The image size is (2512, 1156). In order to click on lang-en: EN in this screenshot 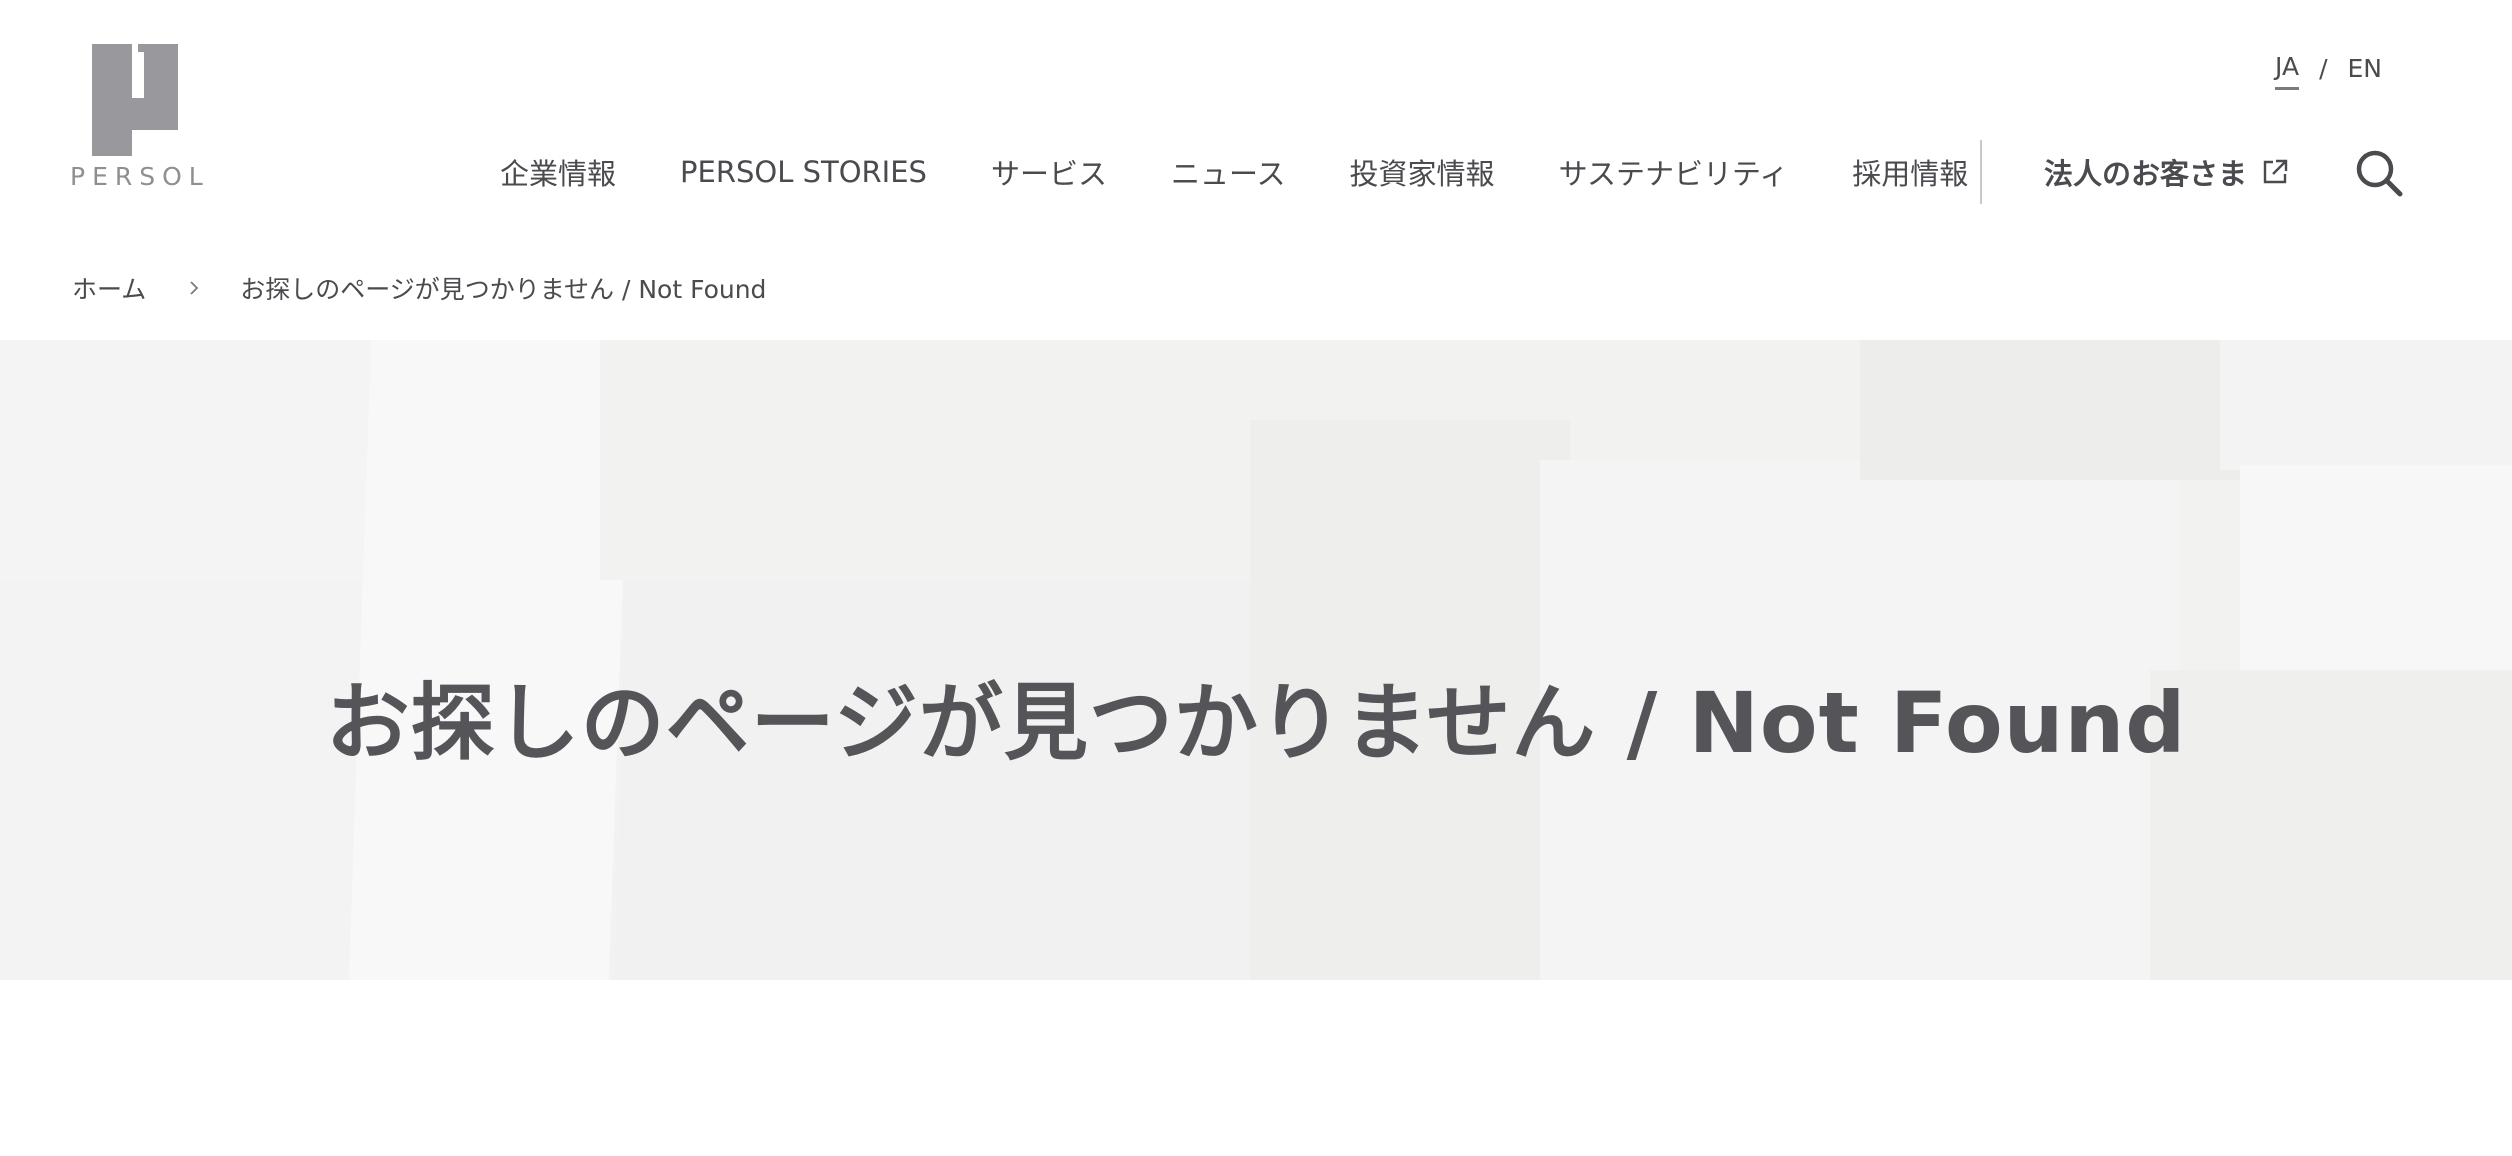, I will do `click(2365, 71)`.